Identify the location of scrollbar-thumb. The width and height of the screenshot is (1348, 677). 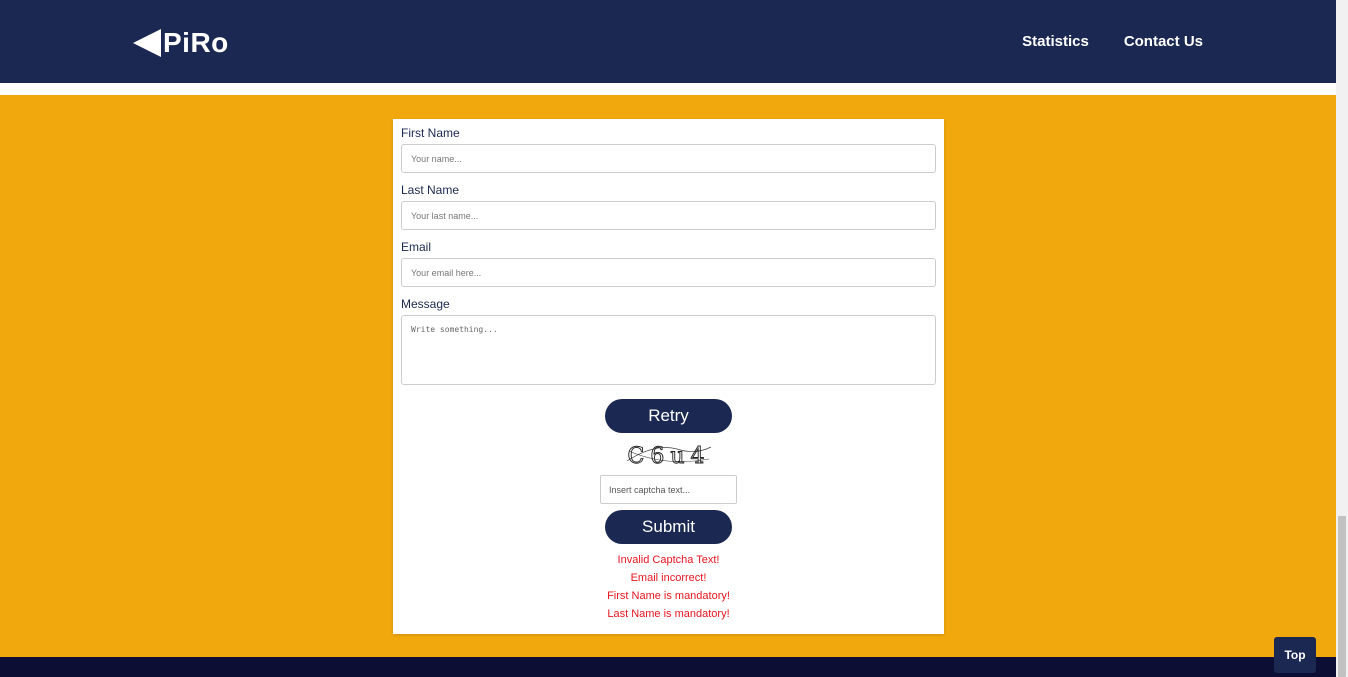
(1342, 596).